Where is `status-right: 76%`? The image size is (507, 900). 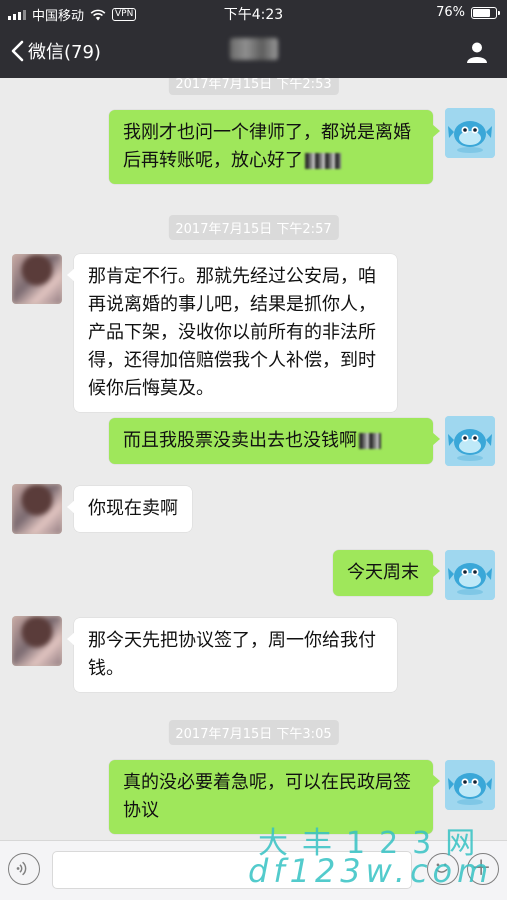 status-right: 76% is located at coordinates (468, 12).